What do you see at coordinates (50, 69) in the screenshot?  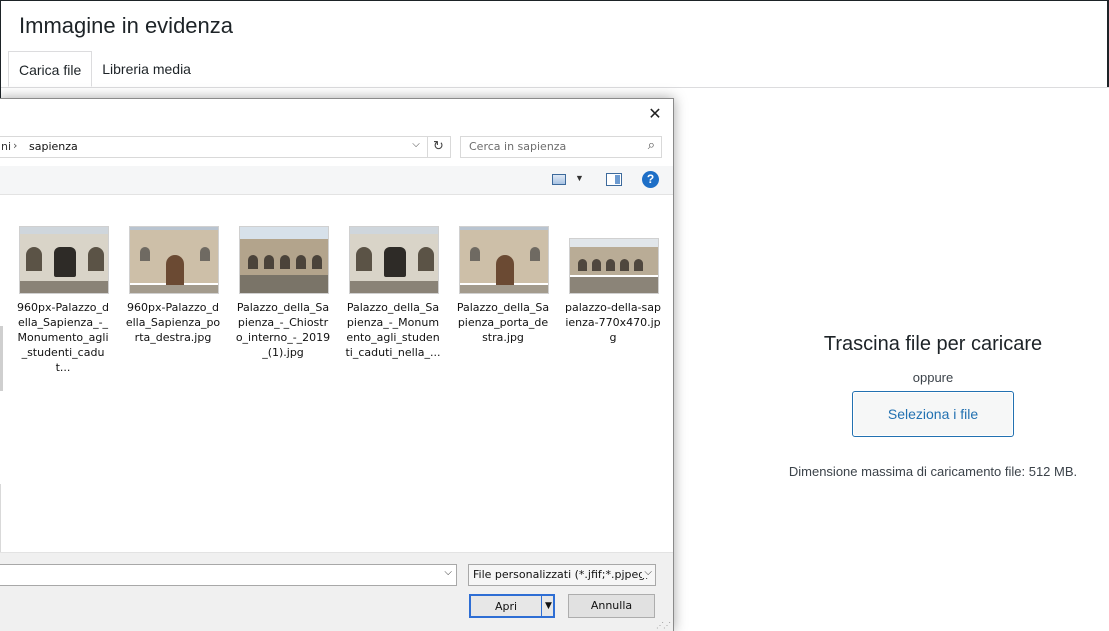 I see `tab-upload-files: Carica file` at bounding box center [50, 69].